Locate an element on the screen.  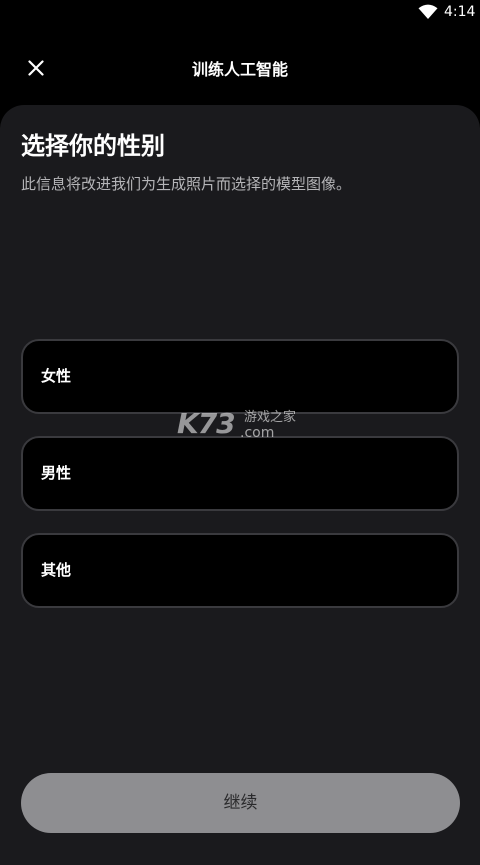
continue-label: 继续 is located at coordinates (240, 803).